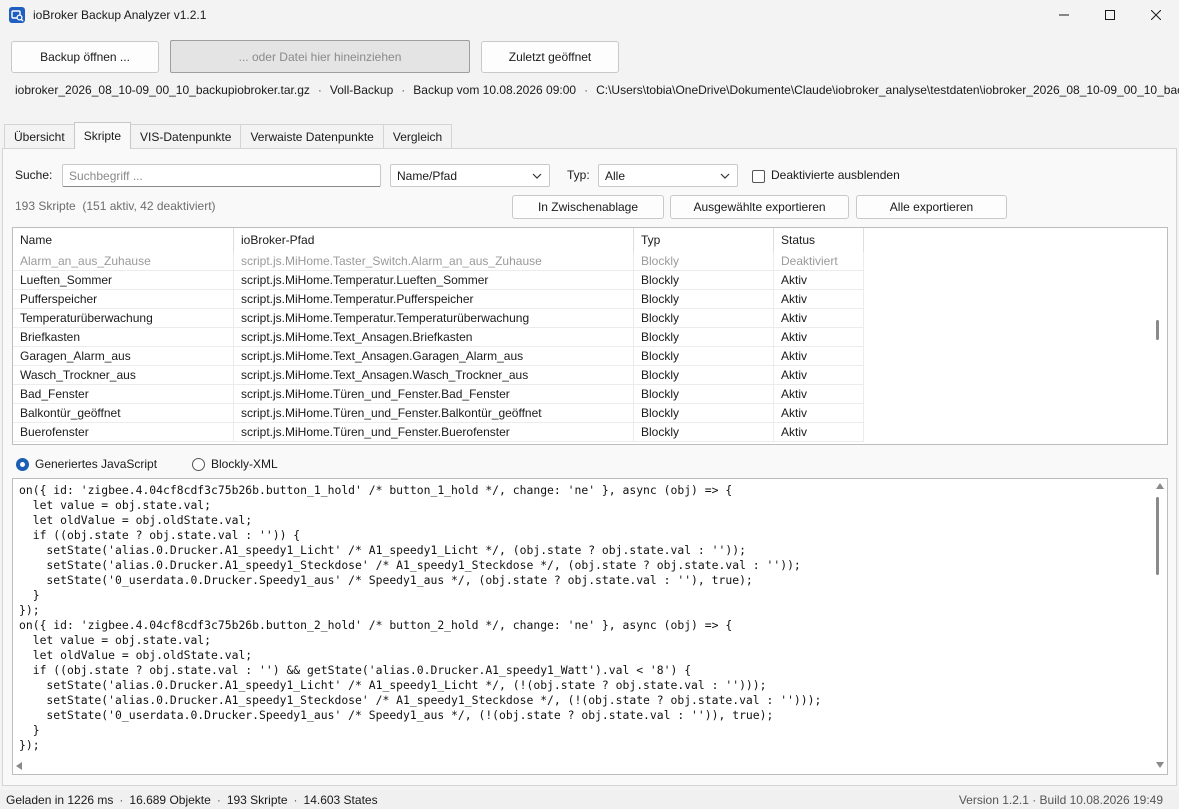  Describe the element at coordinates (198, 464) in the screenshot. I see `blockly-xml-radio` at that location.